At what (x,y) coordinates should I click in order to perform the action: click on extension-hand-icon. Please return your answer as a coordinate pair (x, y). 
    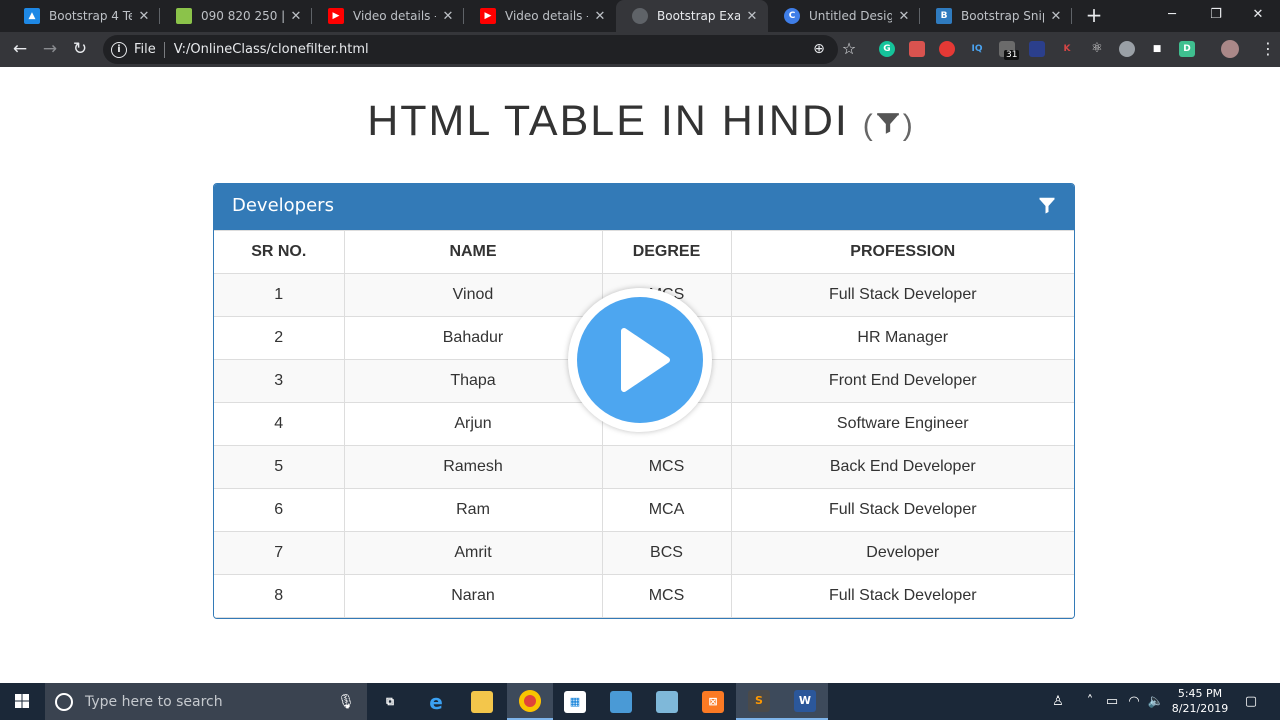
    Looking at the image, I should click on (947, 49).